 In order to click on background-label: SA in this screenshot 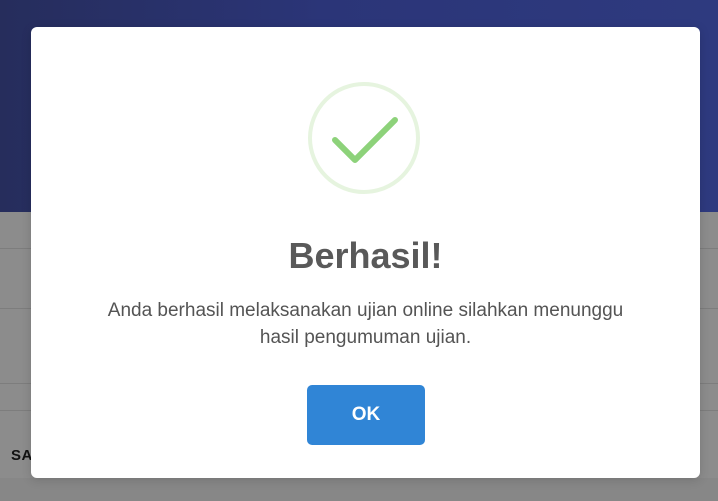, I will do `click(22, 455)`.